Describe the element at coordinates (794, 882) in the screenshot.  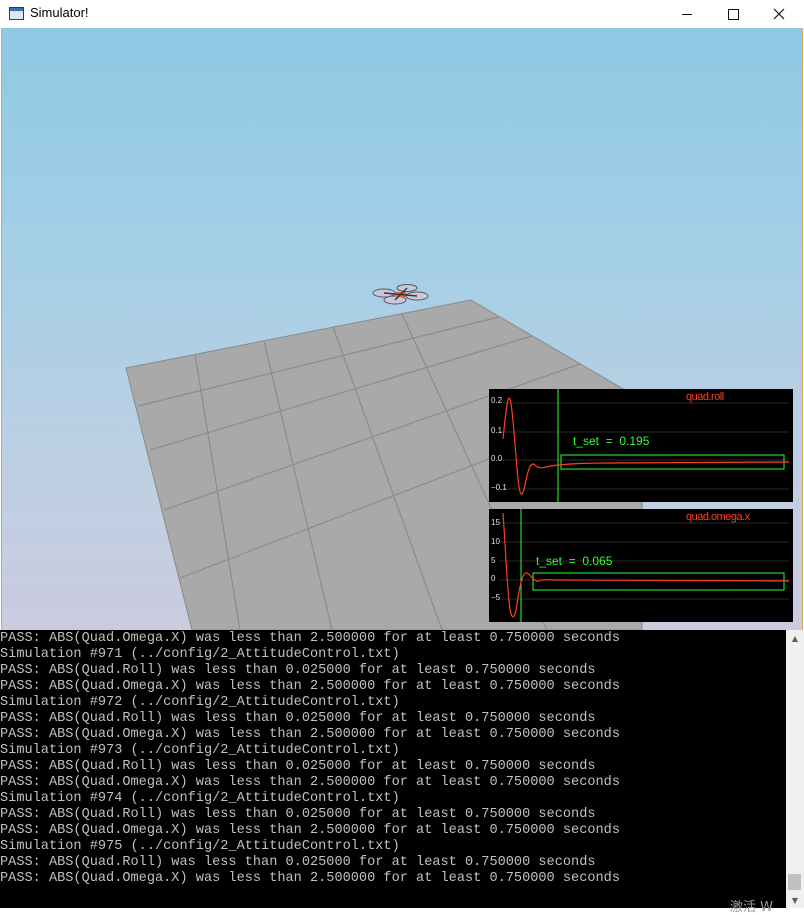
I see `scrollbar-thumb` at that location.